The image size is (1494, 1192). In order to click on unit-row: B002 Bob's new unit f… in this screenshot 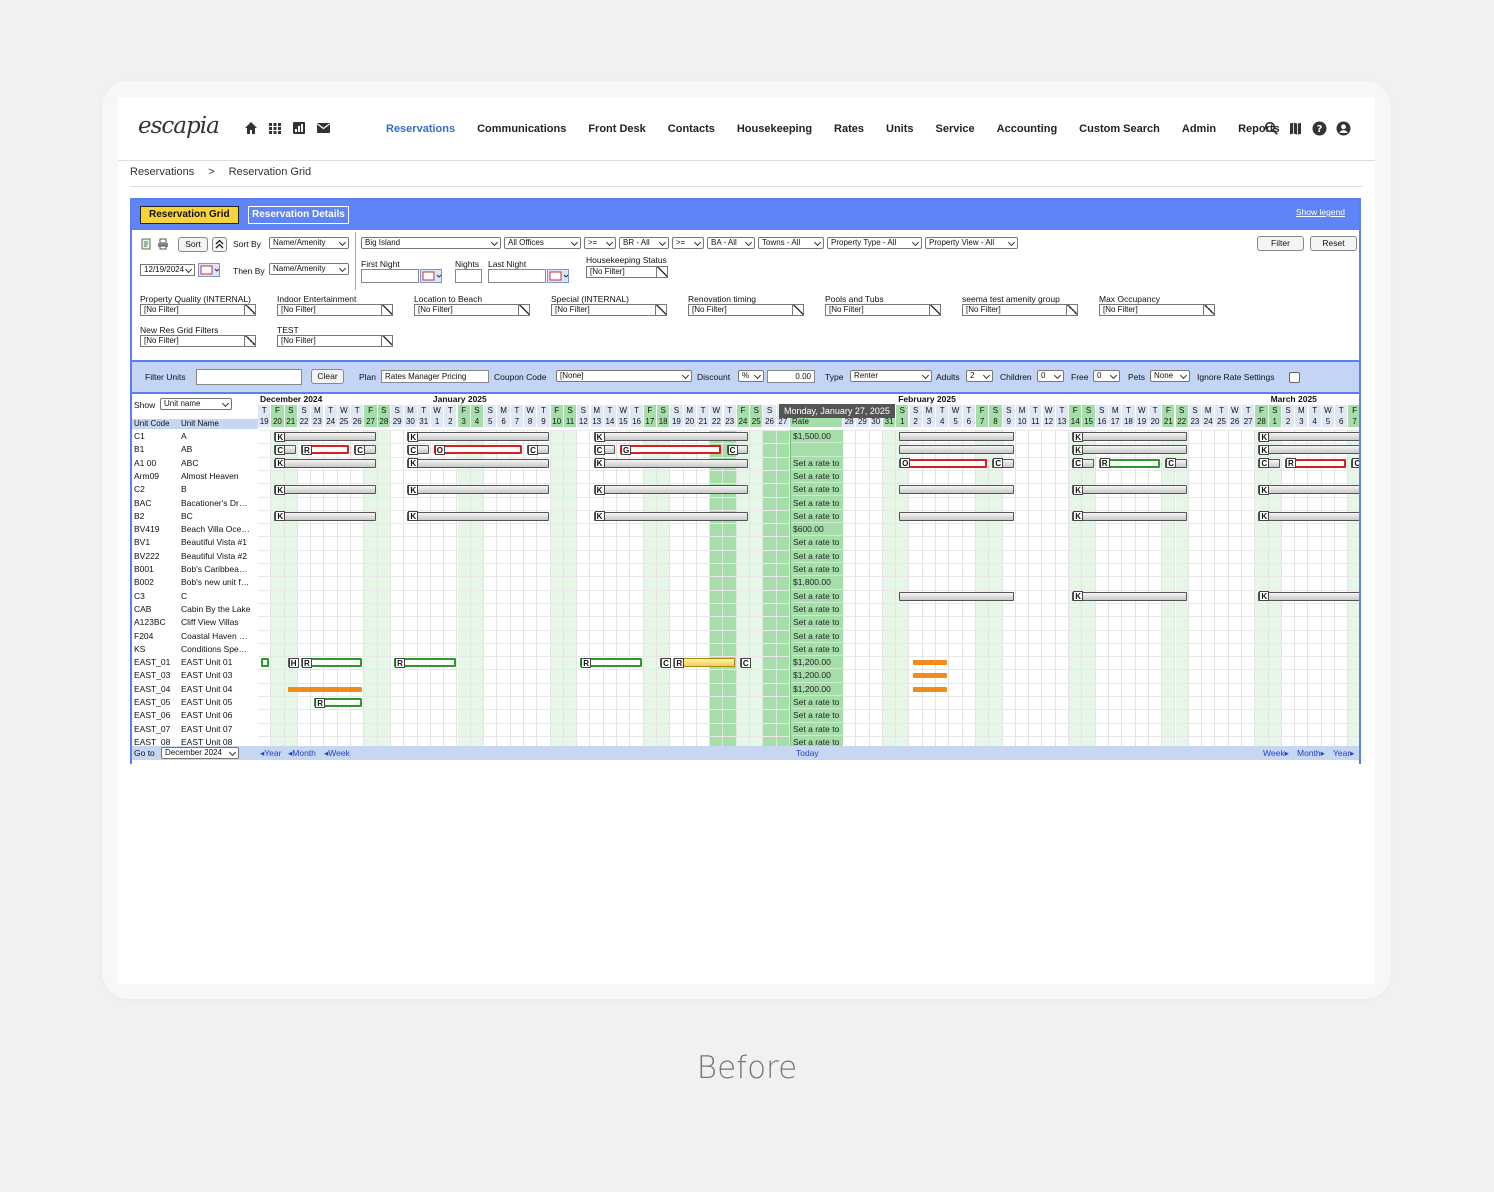, I will do `click(195, 582)`.